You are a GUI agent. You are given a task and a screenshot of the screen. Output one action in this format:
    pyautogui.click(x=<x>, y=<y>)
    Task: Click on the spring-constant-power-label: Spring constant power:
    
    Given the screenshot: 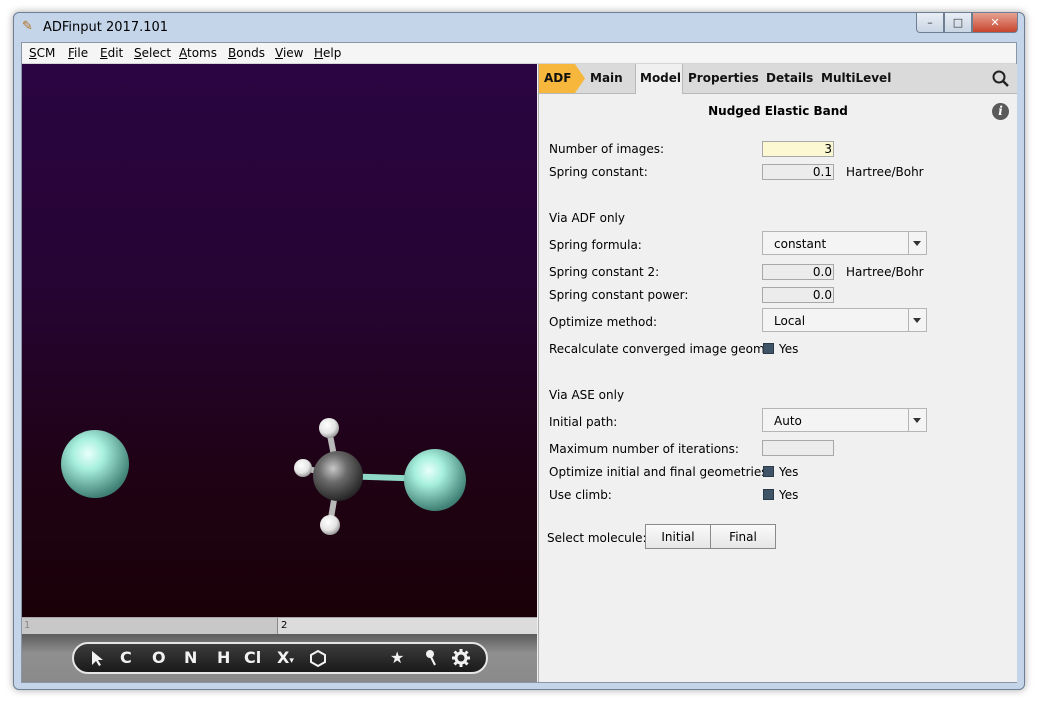 What is the action you would take?
    pyautogui.click(x=619, y=295)
    